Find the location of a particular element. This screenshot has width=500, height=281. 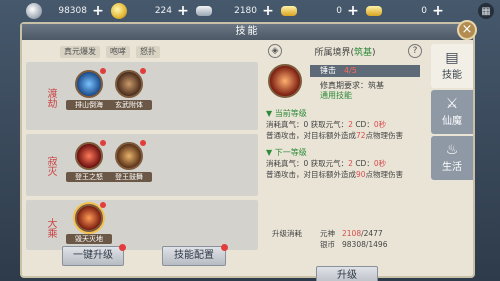

value: 0秒 is located at coordinates (380, 124).